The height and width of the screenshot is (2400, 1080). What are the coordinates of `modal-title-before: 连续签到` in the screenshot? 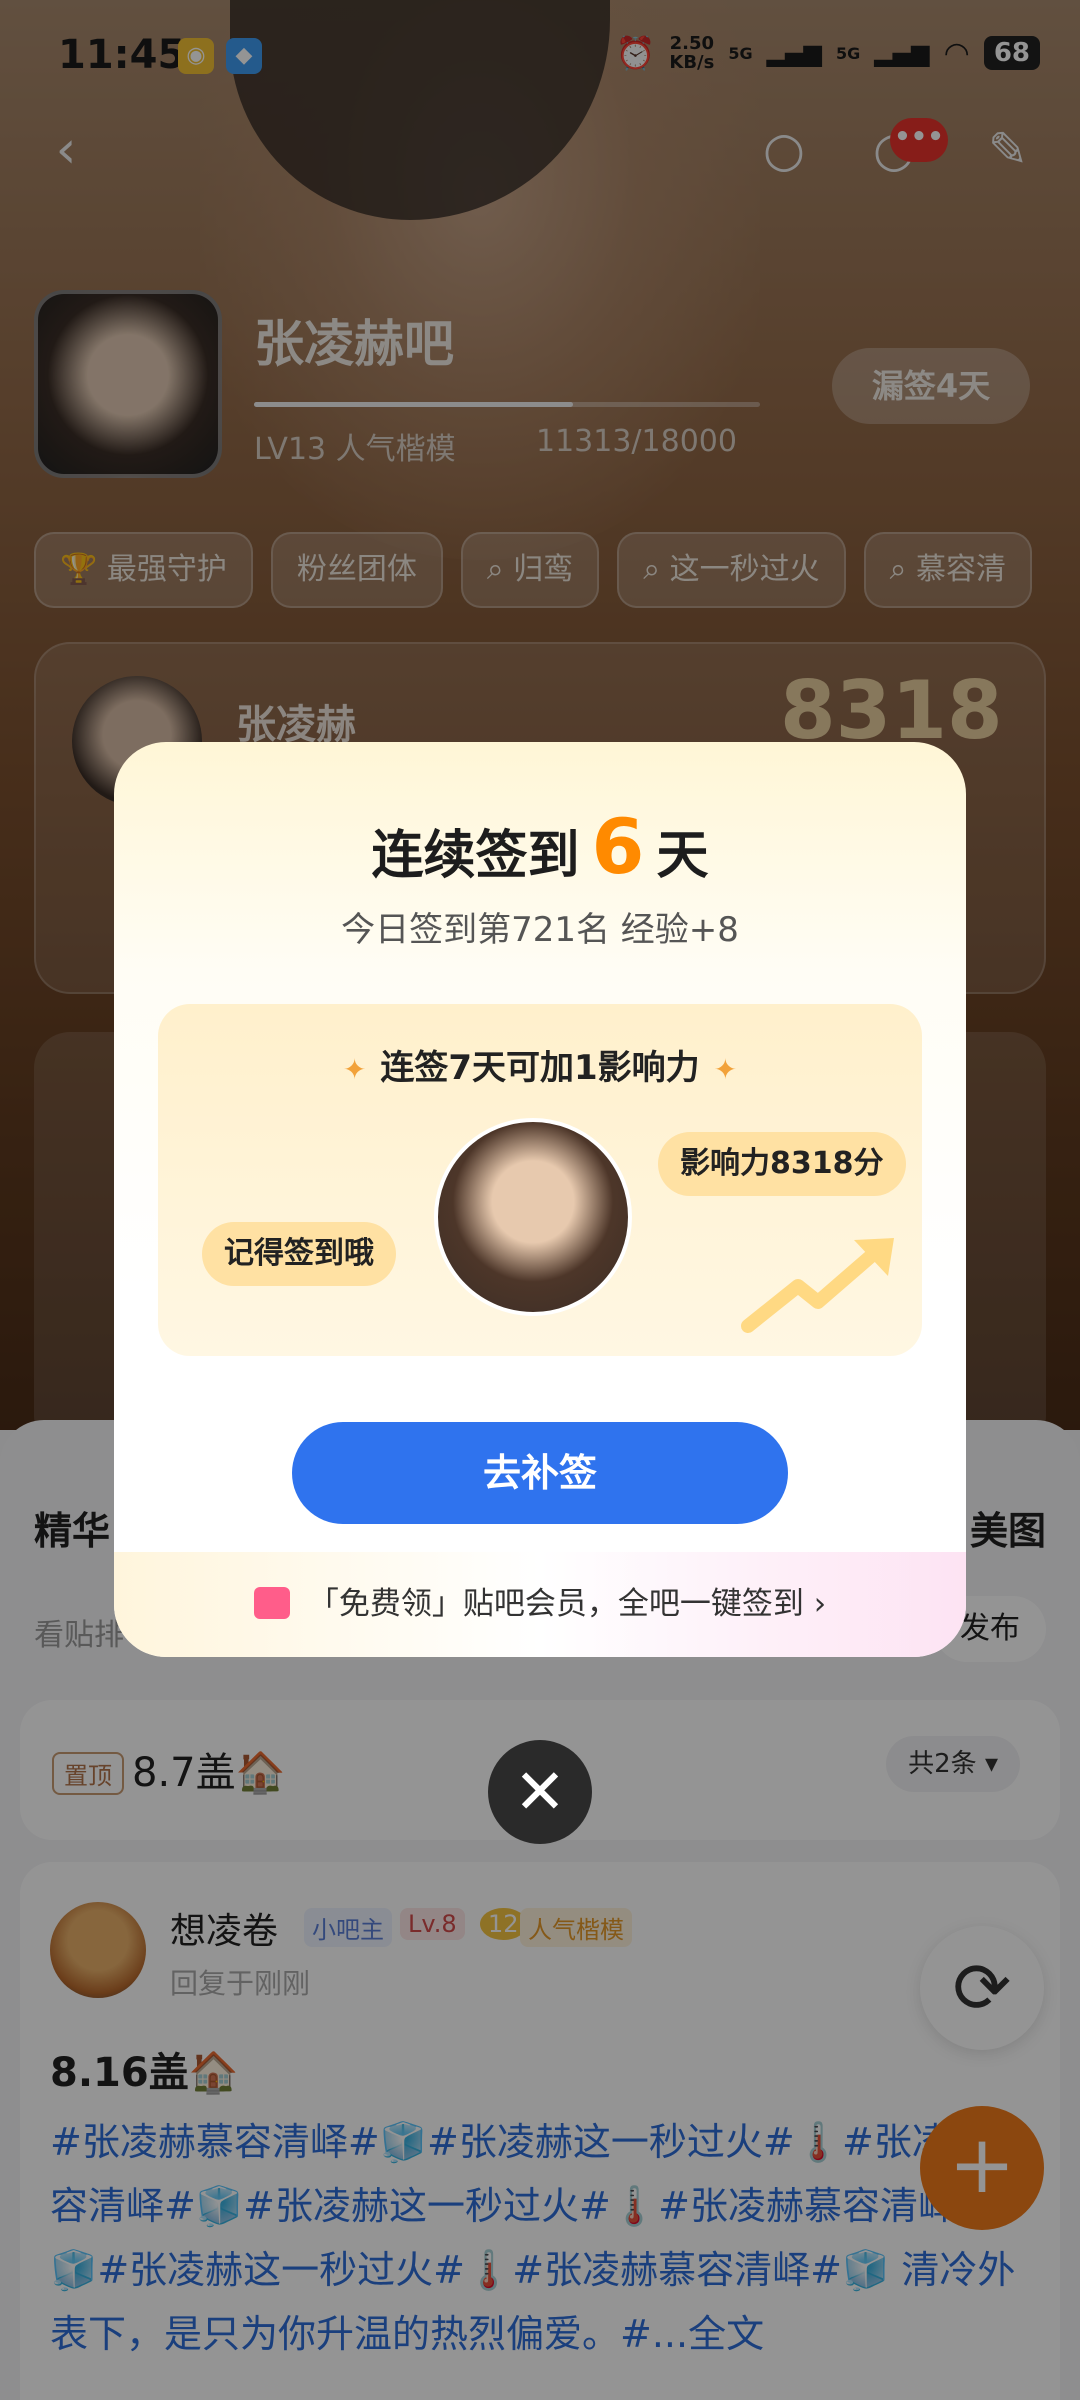 It's located at (475, 856).